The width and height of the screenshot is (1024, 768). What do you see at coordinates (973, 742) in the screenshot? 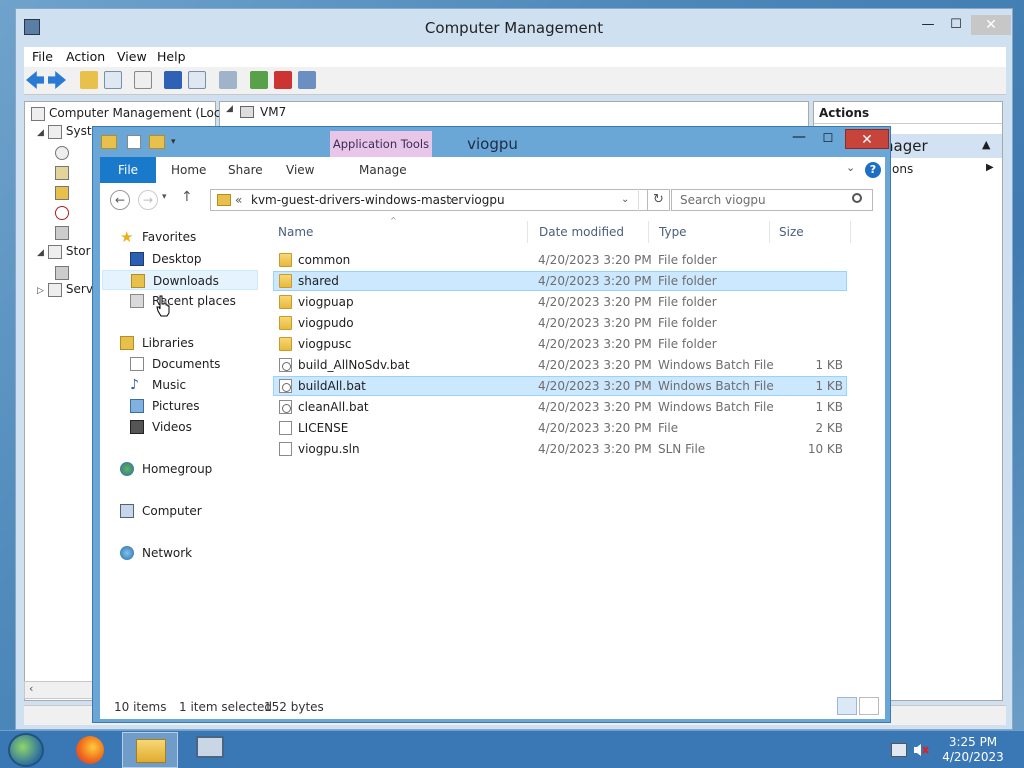
I see `clock-time: 3:25 PM` at bounding box center [973, 742].